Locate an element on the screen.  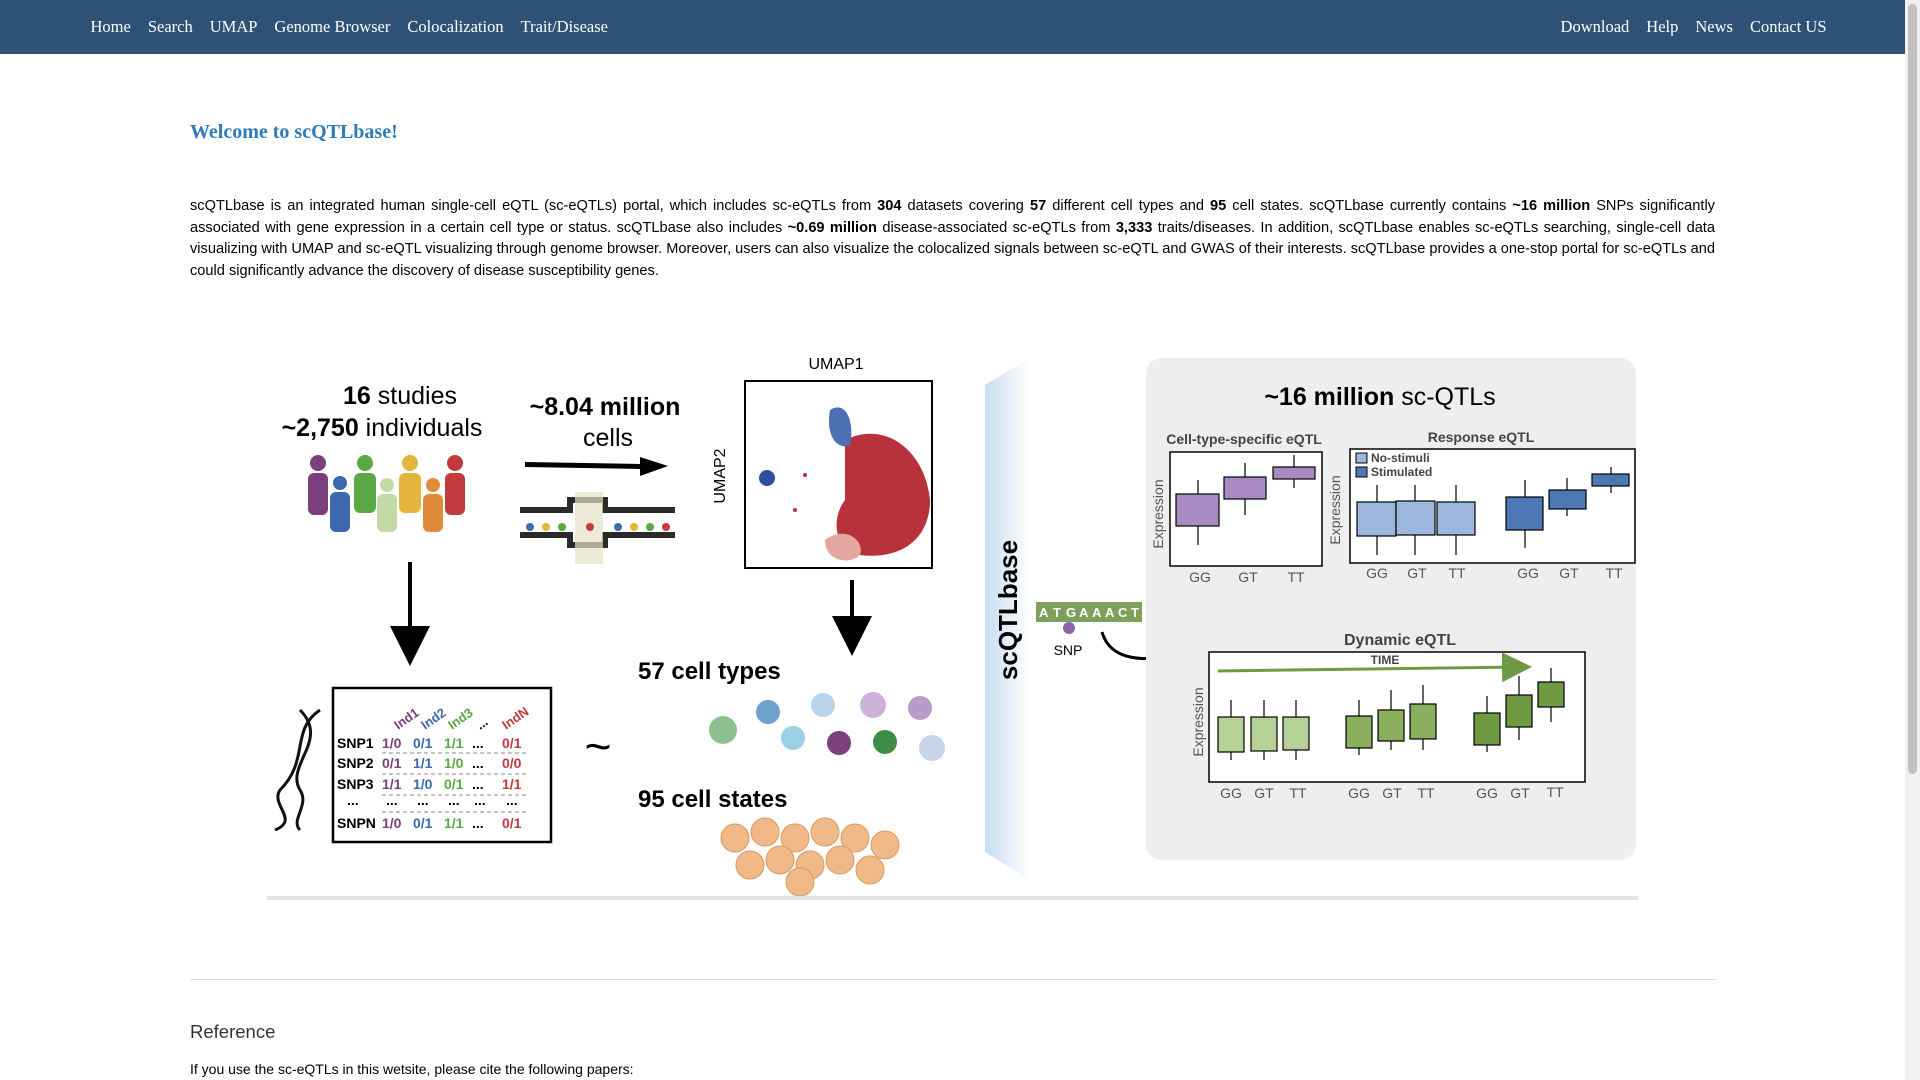
snp-sequence: A T G A A A C T is located at coordinates (1089, 612).